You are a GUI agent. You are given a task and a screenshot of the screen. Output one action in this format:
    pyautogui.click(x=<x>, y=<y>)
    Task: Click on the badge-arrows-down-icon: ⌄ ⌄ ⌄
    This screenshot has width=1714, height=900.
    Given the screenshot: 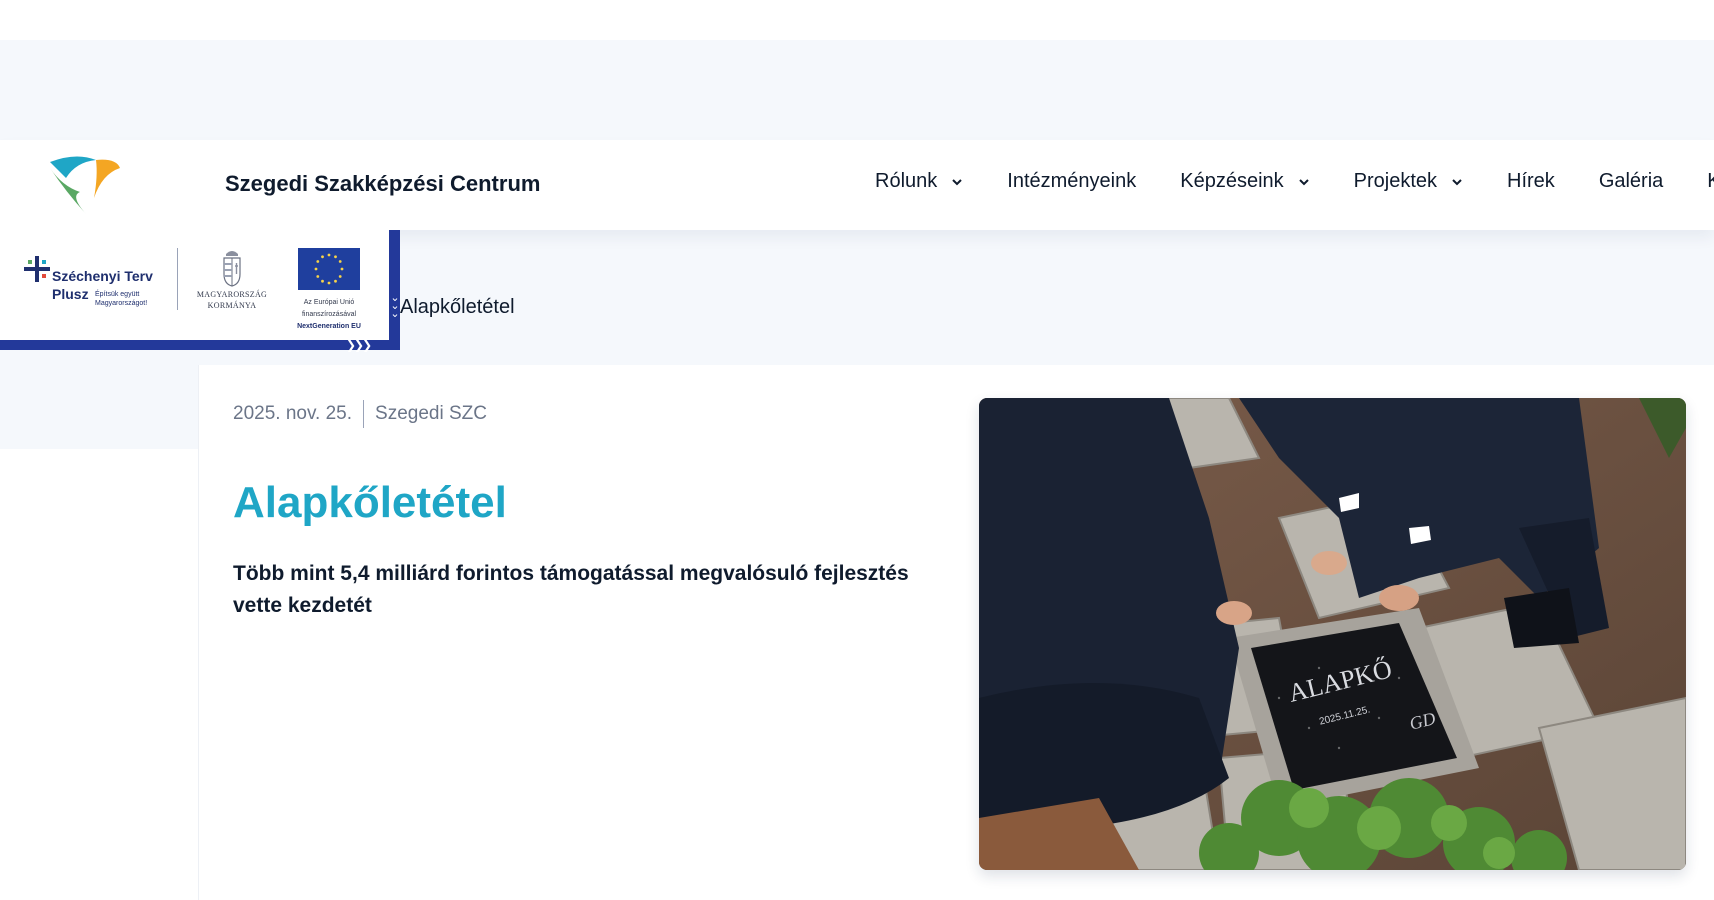 What is the action you would take?
    pyautogui.click(x=395, y=306)
    